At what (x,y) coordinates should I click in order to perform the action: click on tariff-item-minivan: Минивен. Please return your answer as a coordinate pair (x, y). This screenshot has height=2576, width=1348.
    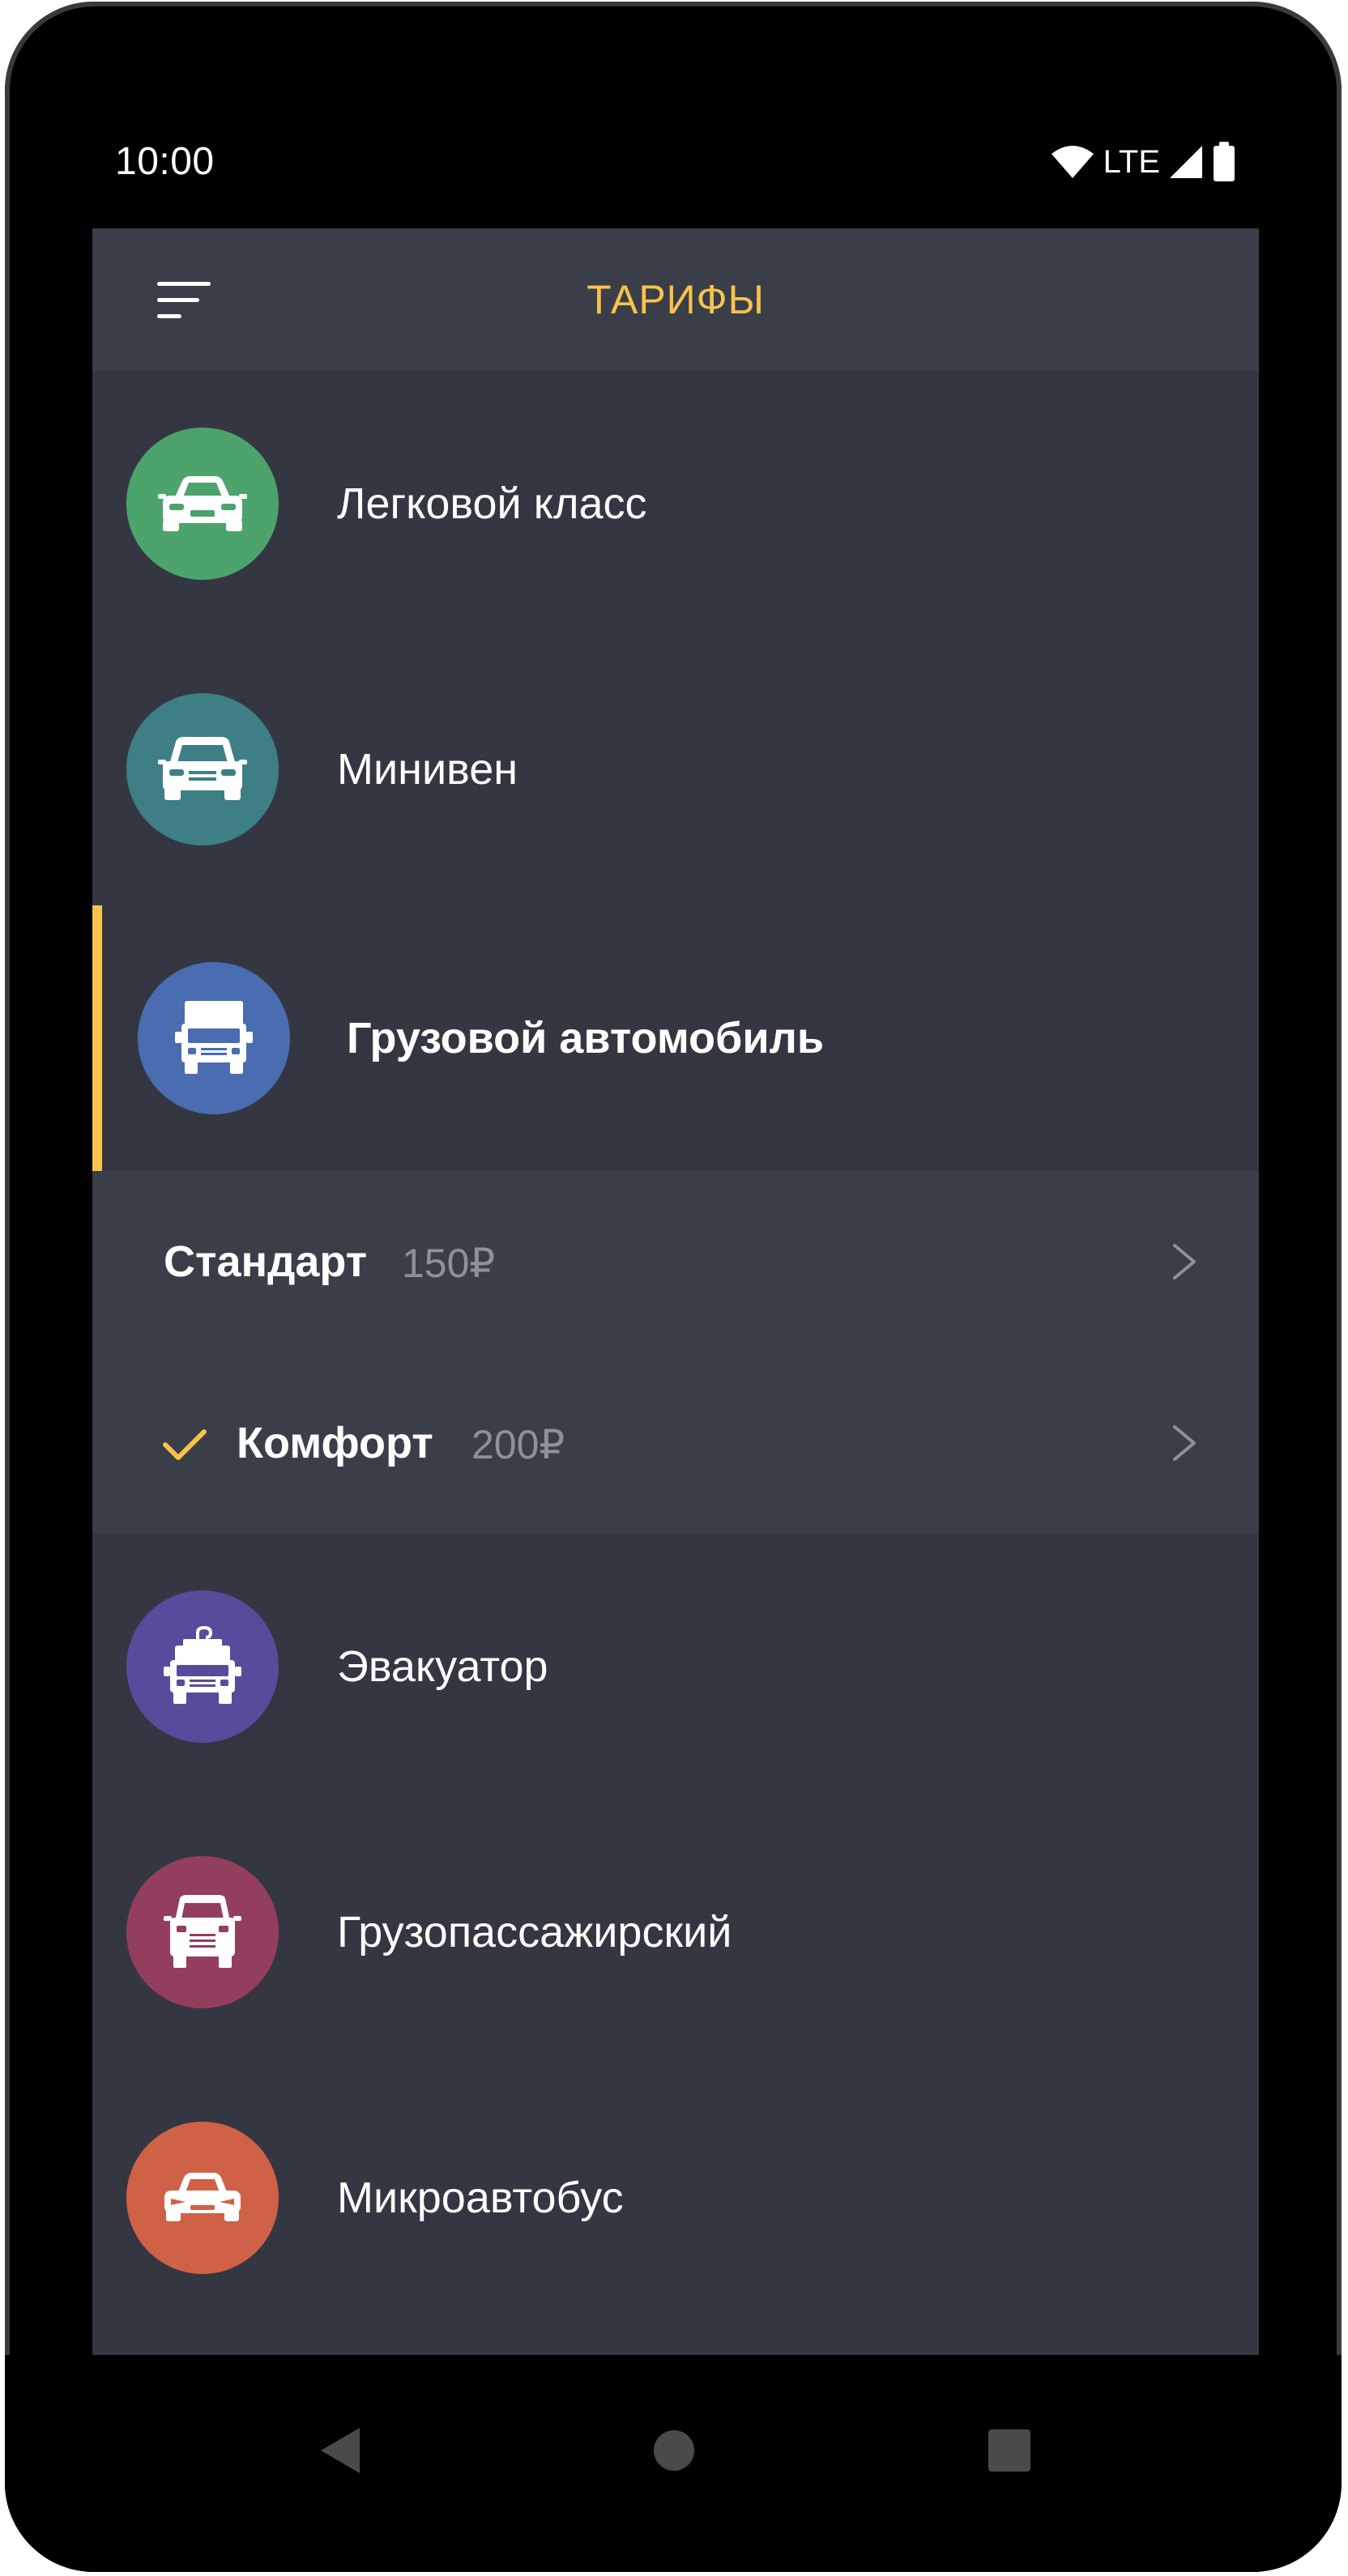
    Looking at the image, I should click on (675, 769).